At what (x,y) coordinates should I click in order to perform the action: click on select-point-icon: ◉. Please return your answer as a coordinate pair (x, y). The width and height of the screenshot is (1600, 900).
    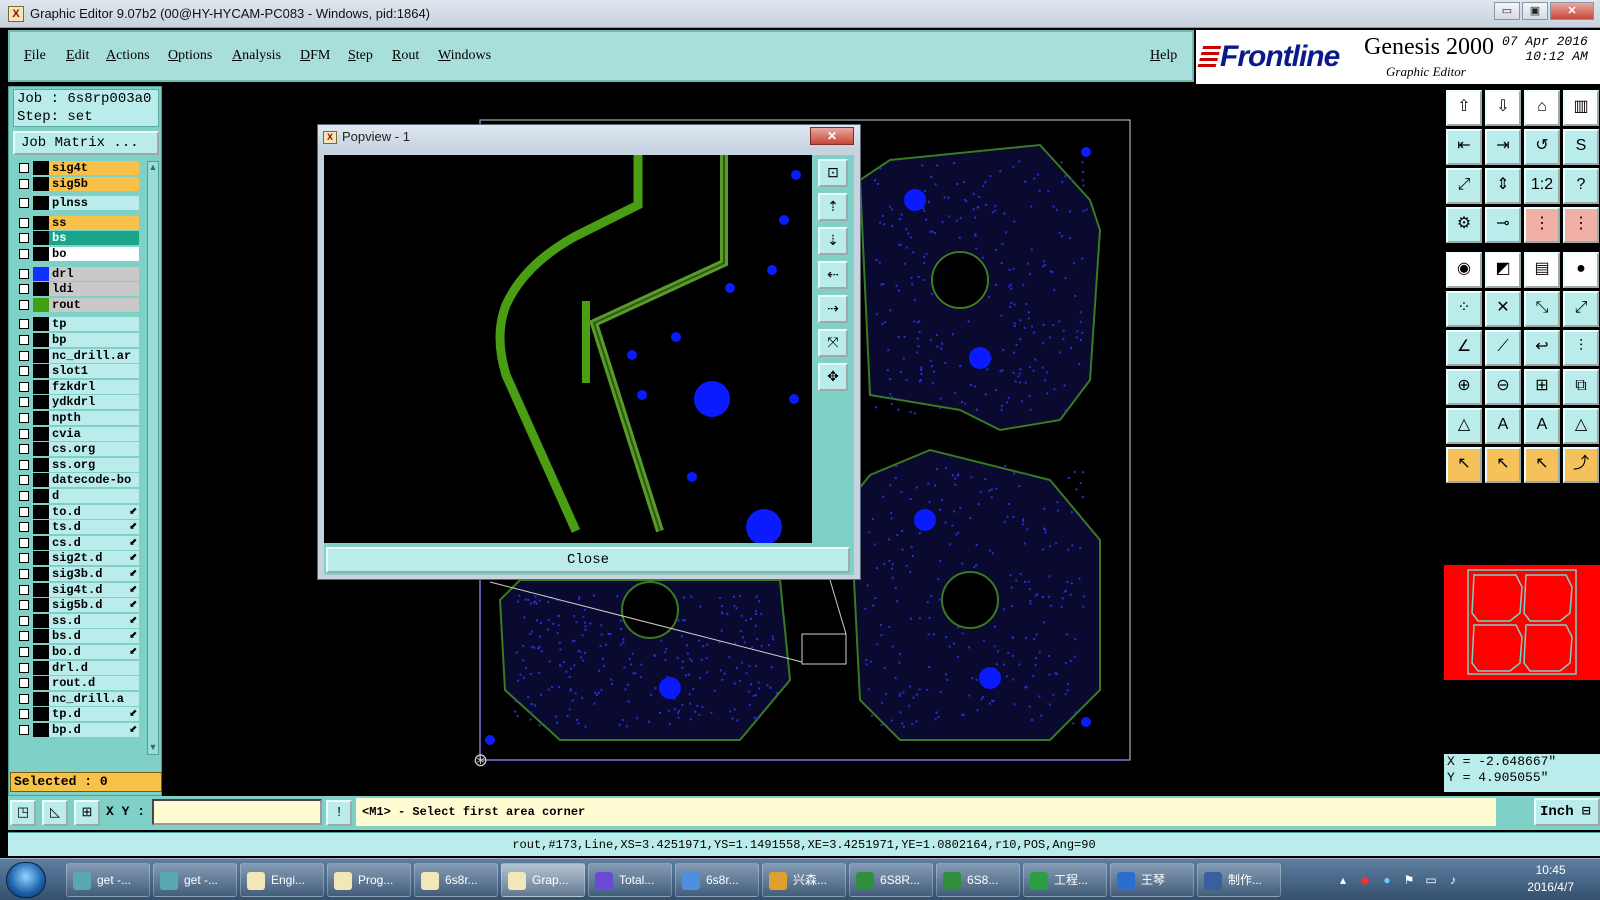
    Looking at the image, I should click on (1464, 270).